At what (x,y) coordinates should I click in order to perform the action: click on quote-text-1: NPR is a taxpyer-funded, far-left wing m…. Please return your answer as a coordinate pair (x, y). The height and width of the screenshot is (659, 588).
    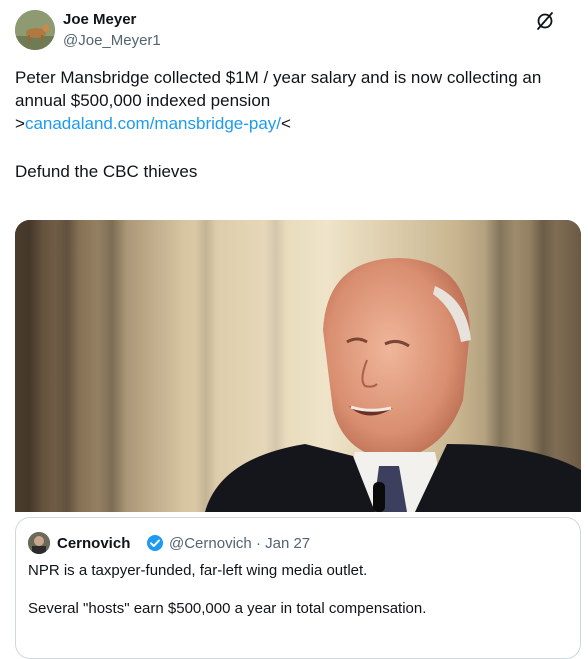
    Looking at the image, I should click on (198, 570).